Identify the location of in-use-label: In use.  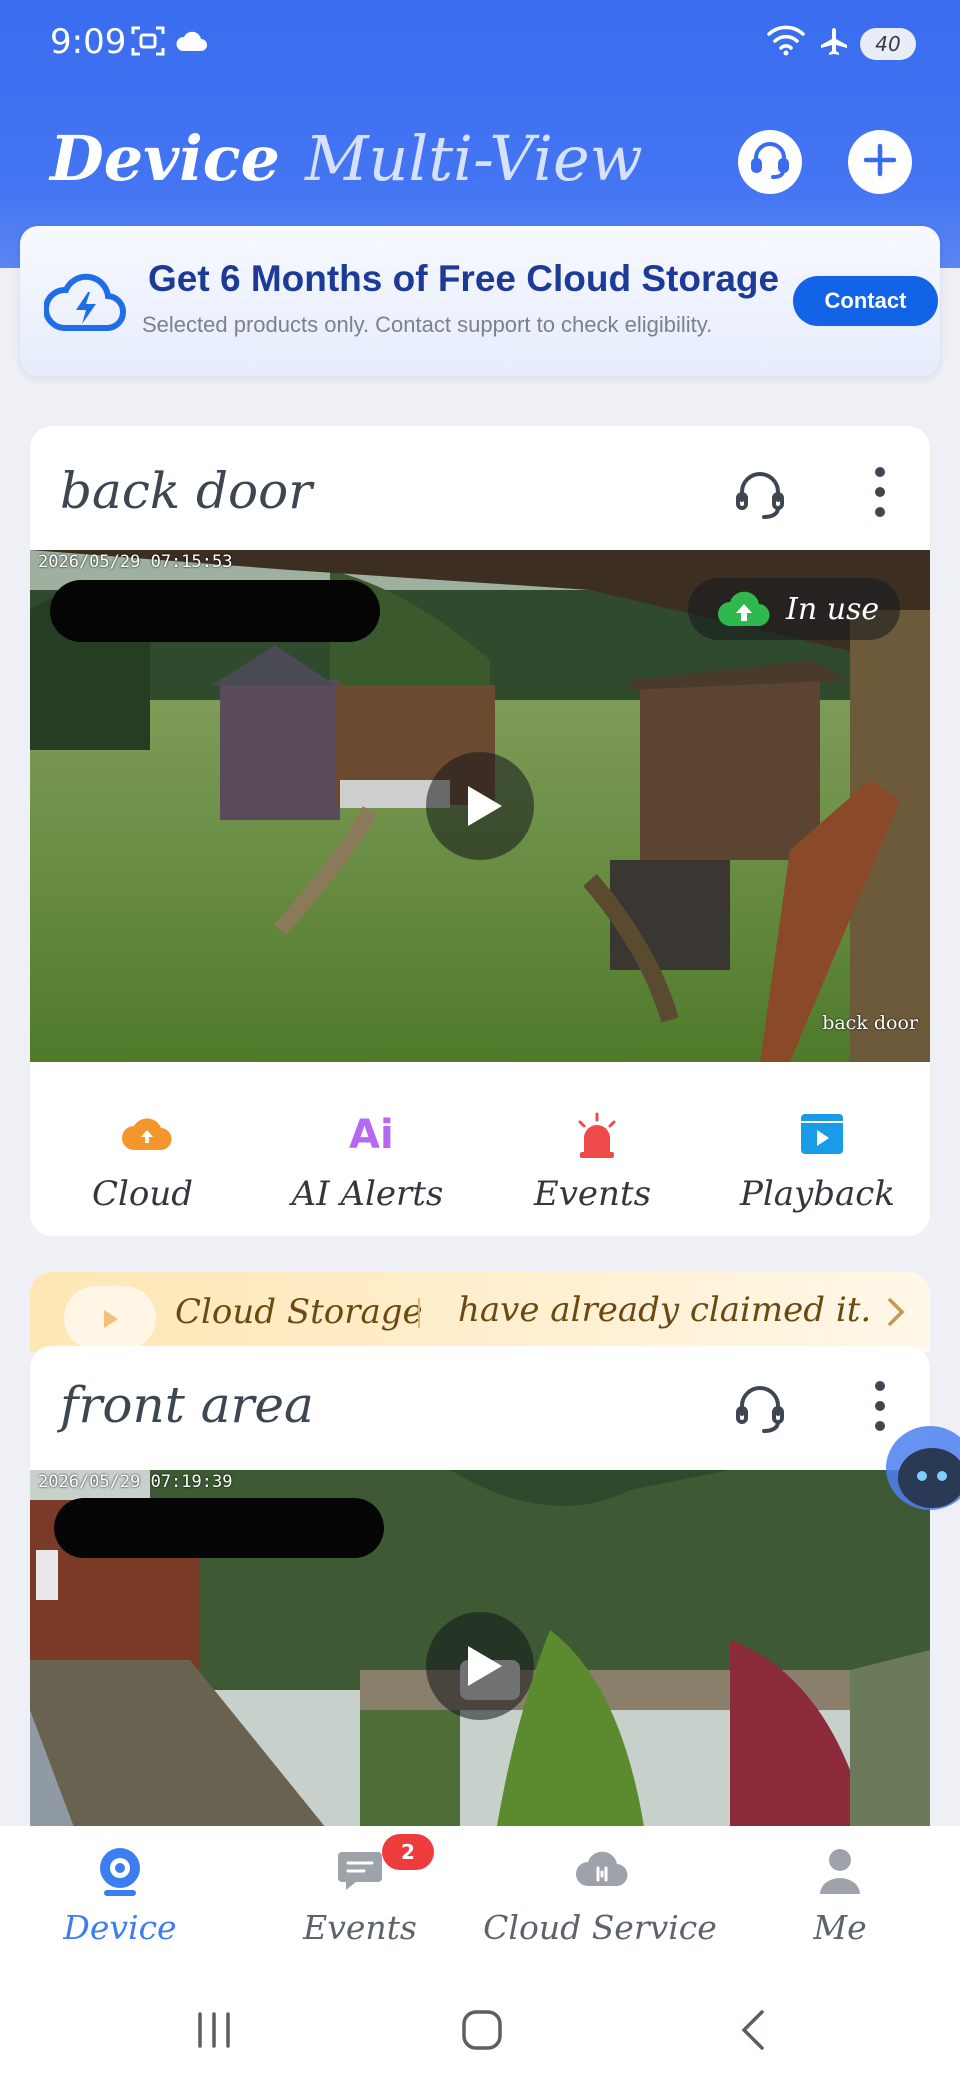
(833, 609).